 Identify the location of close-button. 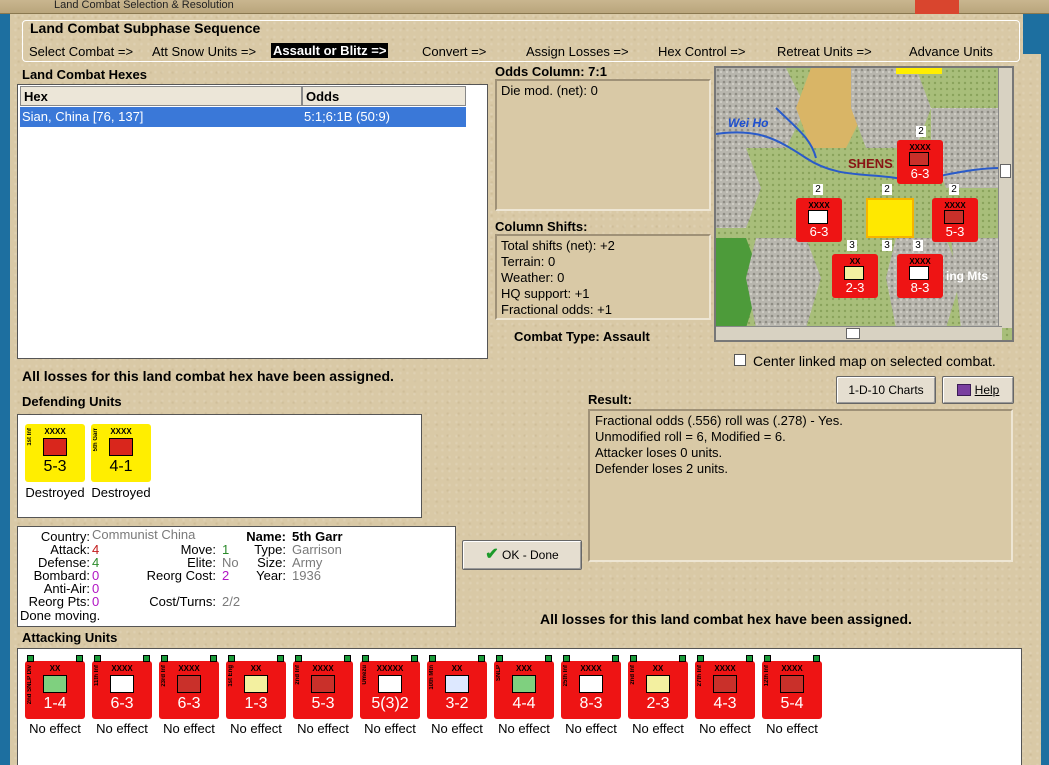
(937, 7).